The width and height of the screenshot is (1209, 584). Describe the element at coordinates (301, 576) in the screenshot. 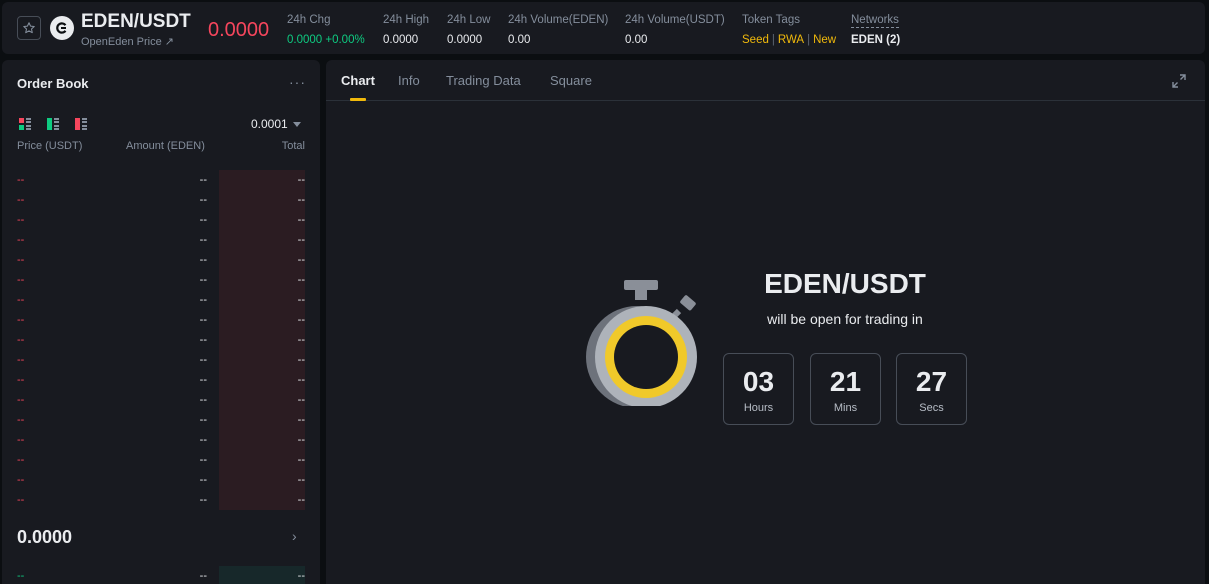

I see `bid-total: --` at that location.